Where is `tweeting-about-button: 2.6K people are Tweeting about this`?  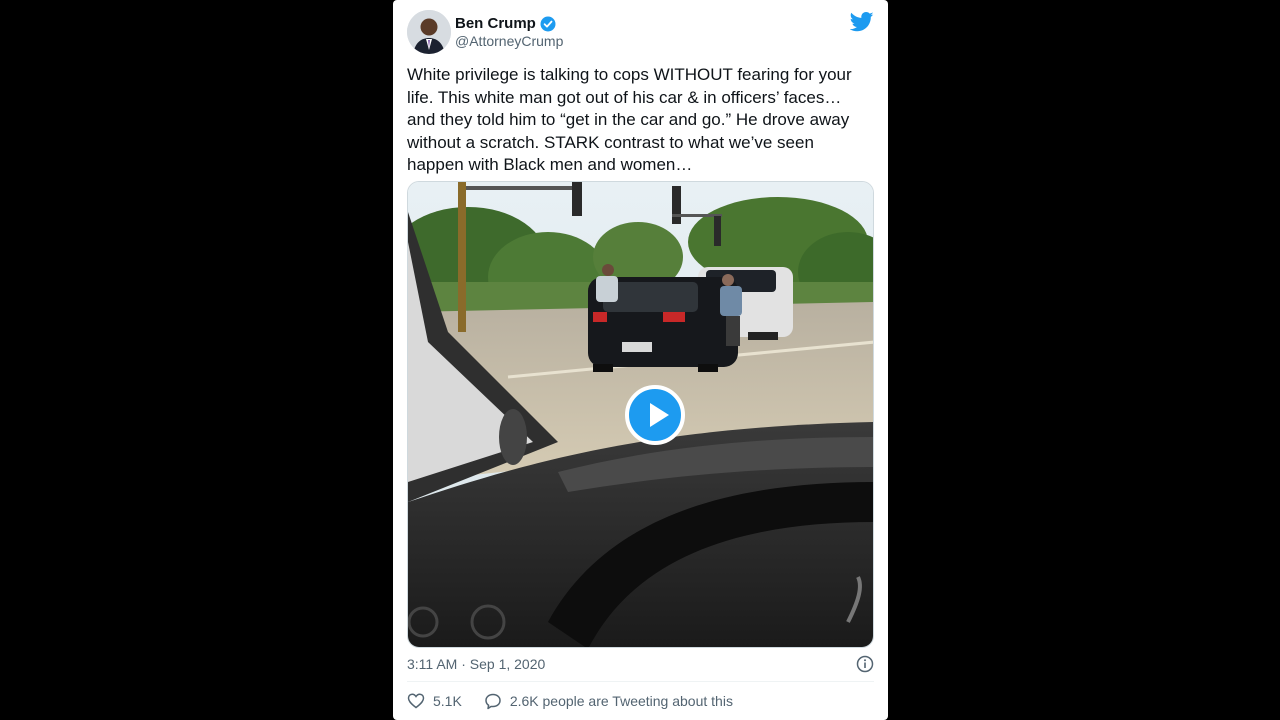
tweeting-about-button: 2.6K people are Tweeting about this is located at coordinates (608, 701).